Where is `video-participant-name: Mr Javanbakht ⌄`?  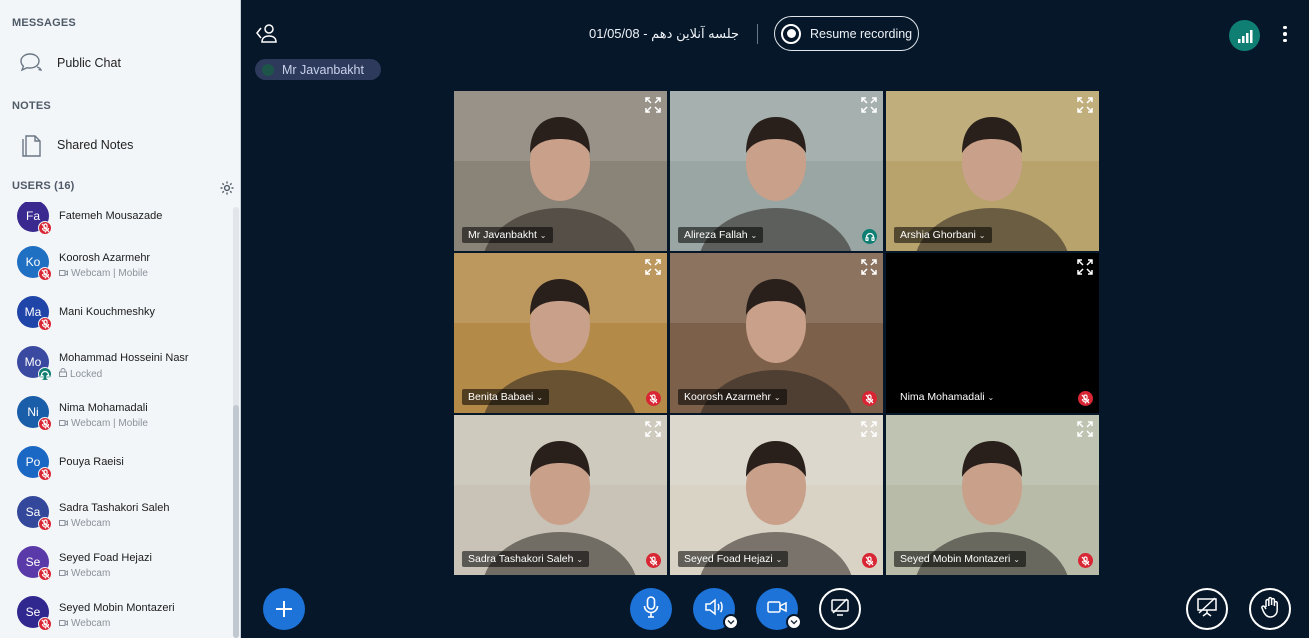
video-participant-name: Mr Javanbakht ⌄ is located at coordinates (507, 235).